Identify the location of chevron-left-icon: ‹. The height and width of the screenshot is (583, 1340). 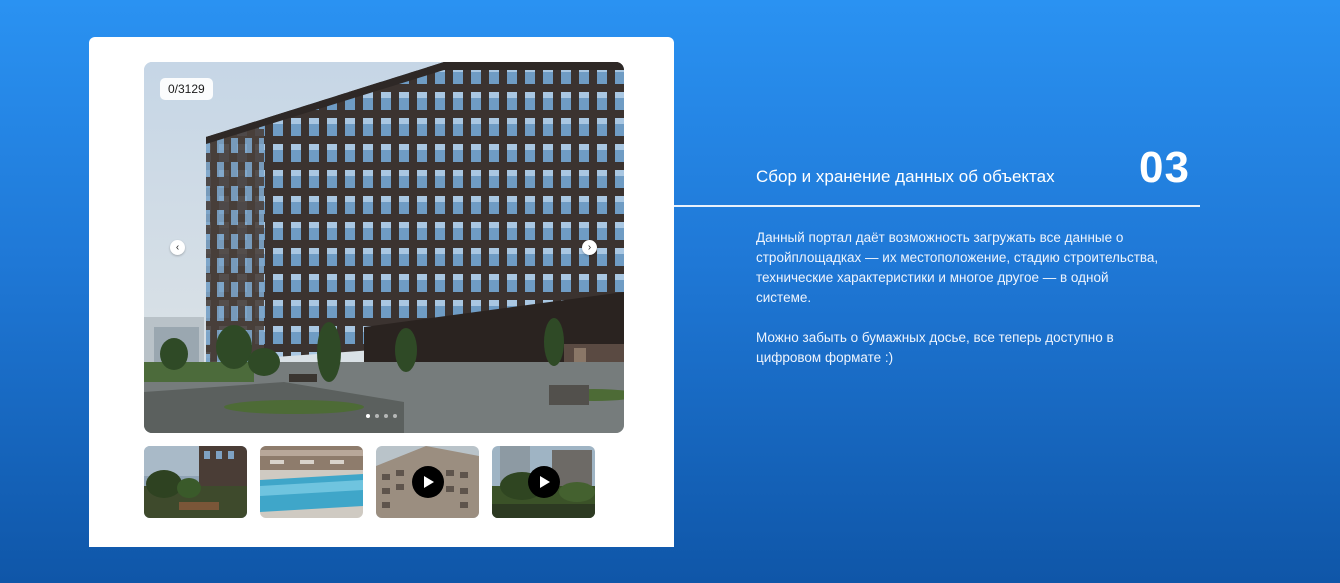
(177, 247).